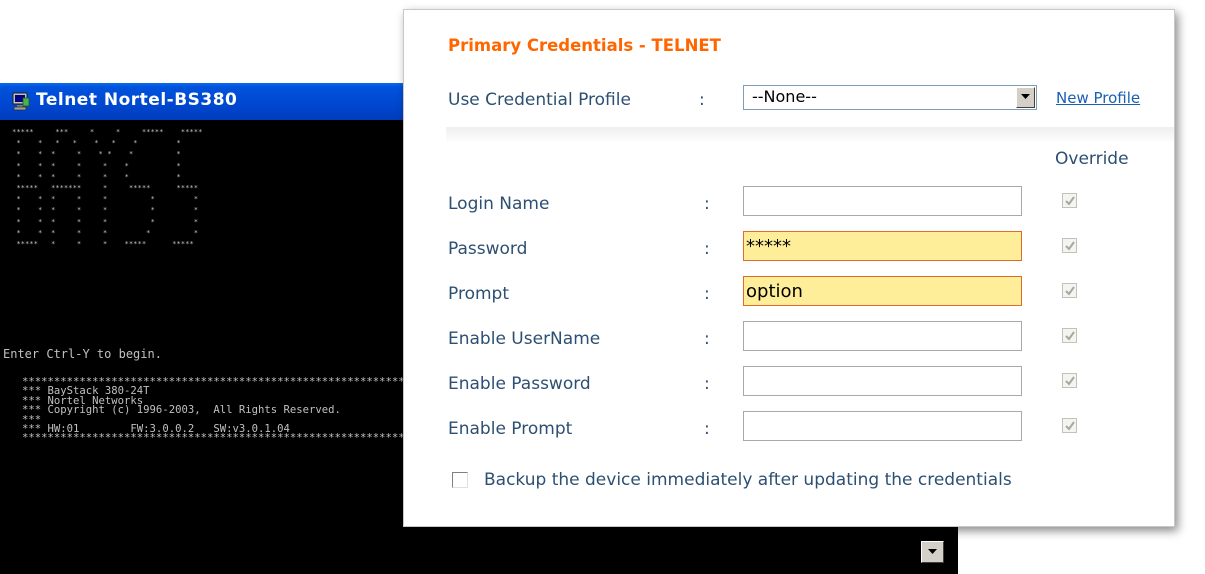  Describe the element at coordinates (1025, 97) in the screenshot. I see `dropdown-button` at that location.